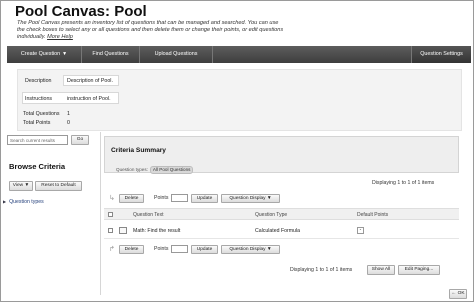 This screenshot has width=474, height=302. I want to click on column-header-default-points: Default Points, so click(372, 215).